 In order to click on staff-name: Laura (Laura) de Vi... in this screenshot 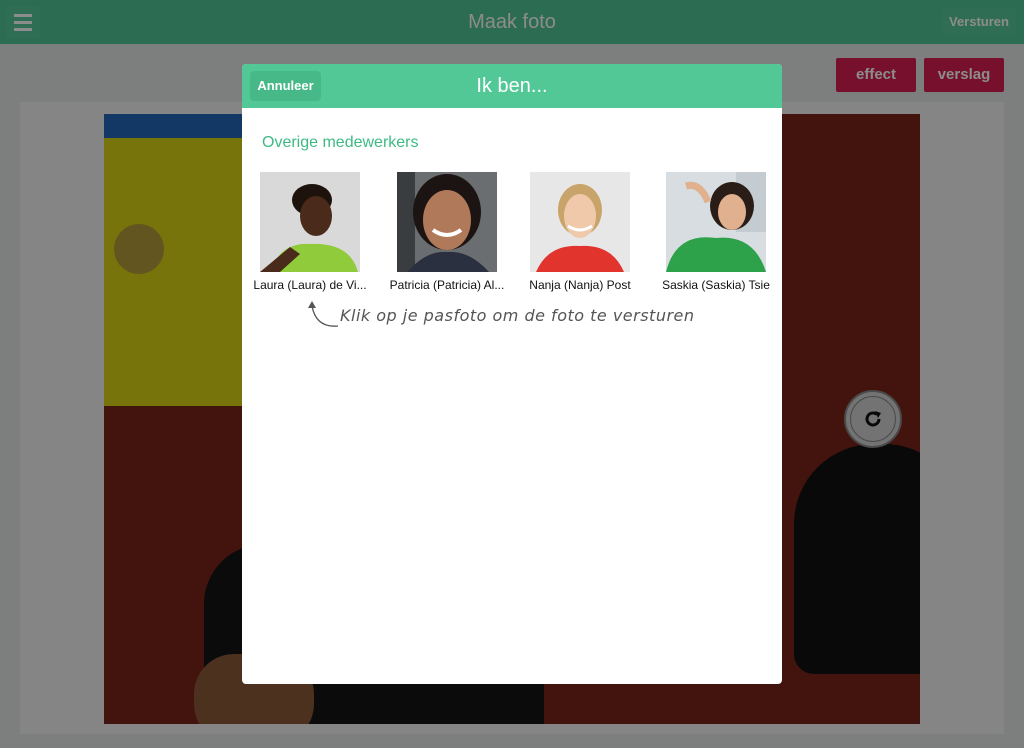, I will do `click(310, 285)`.